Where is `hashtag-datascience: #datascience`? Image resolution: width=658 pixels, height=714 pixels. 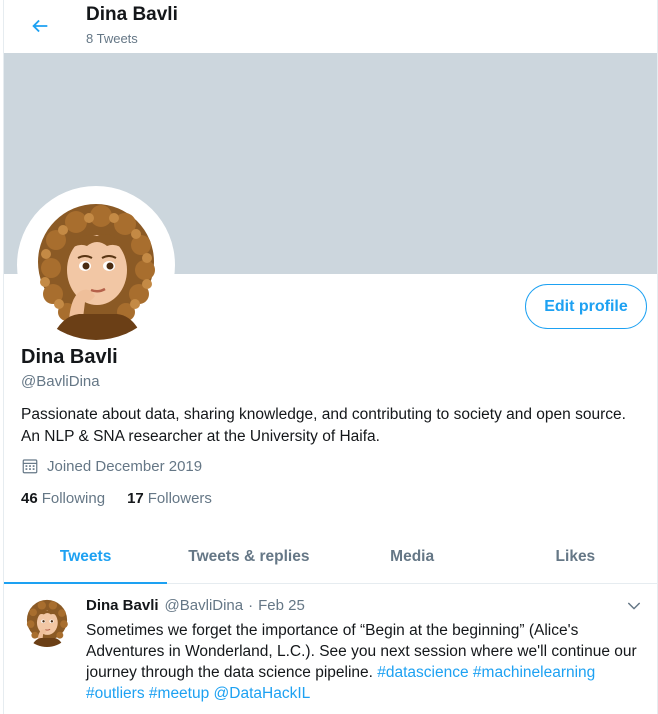
hashtag-datascience: #datascience is located at coordinates (422, 672).